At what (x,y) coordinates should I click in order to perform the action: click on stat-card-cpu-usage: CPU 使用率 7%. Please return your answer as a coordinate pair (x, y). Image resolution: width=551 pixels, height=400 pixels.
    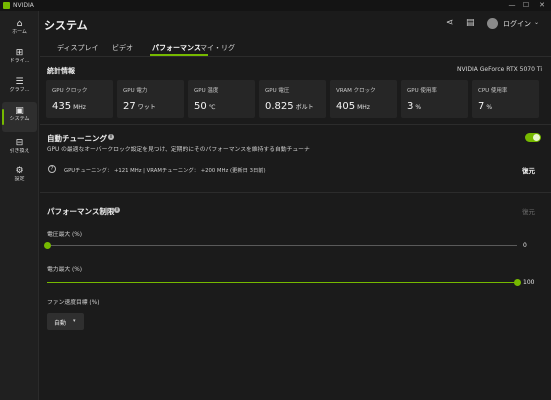
    Looking at the image, I should click on (505, 99).